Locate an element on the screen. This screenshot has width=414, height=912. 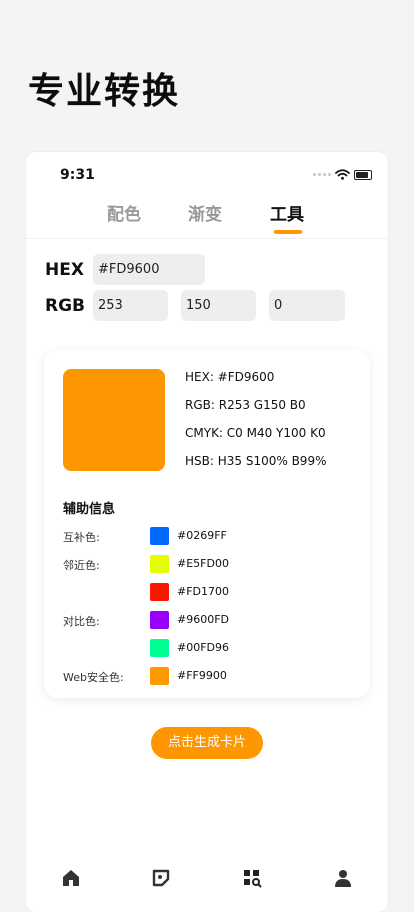
aux-code: #FF9900 is located at coordinates (202, 675).